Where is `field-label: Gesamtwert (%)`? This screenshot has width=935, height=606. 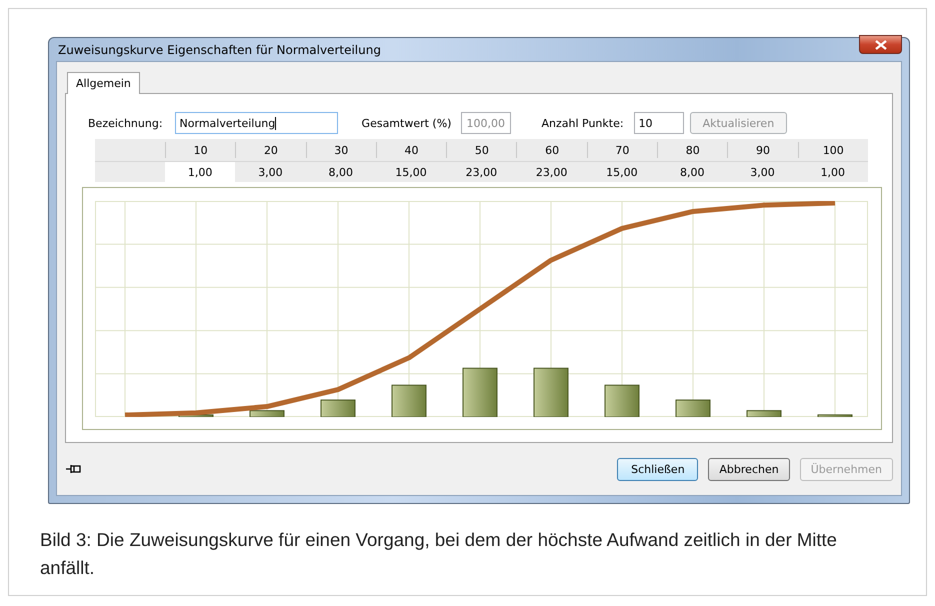 field-label: Gesamtwert (%) is located at coordinates (407, 123).